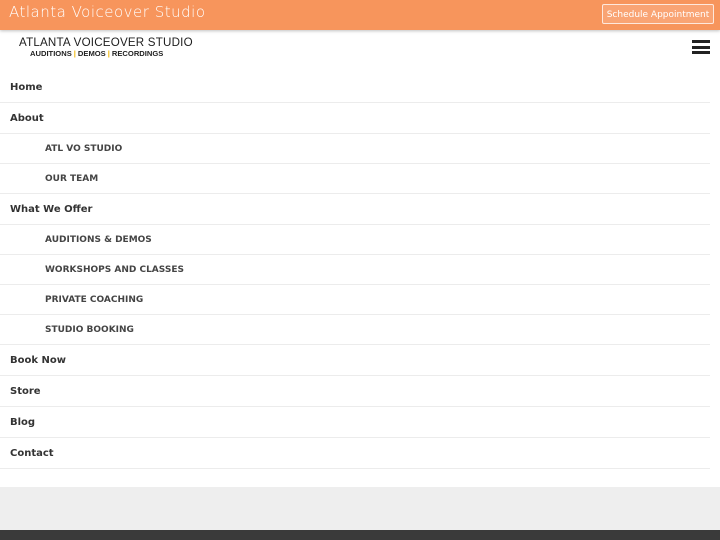 This screenshot has height=540, width=720. What do you see at coordinates (84, 149) in the screenshot?
I see `submenu-item-label: ATL VO STUDIO` at bounding box center [84, 149].